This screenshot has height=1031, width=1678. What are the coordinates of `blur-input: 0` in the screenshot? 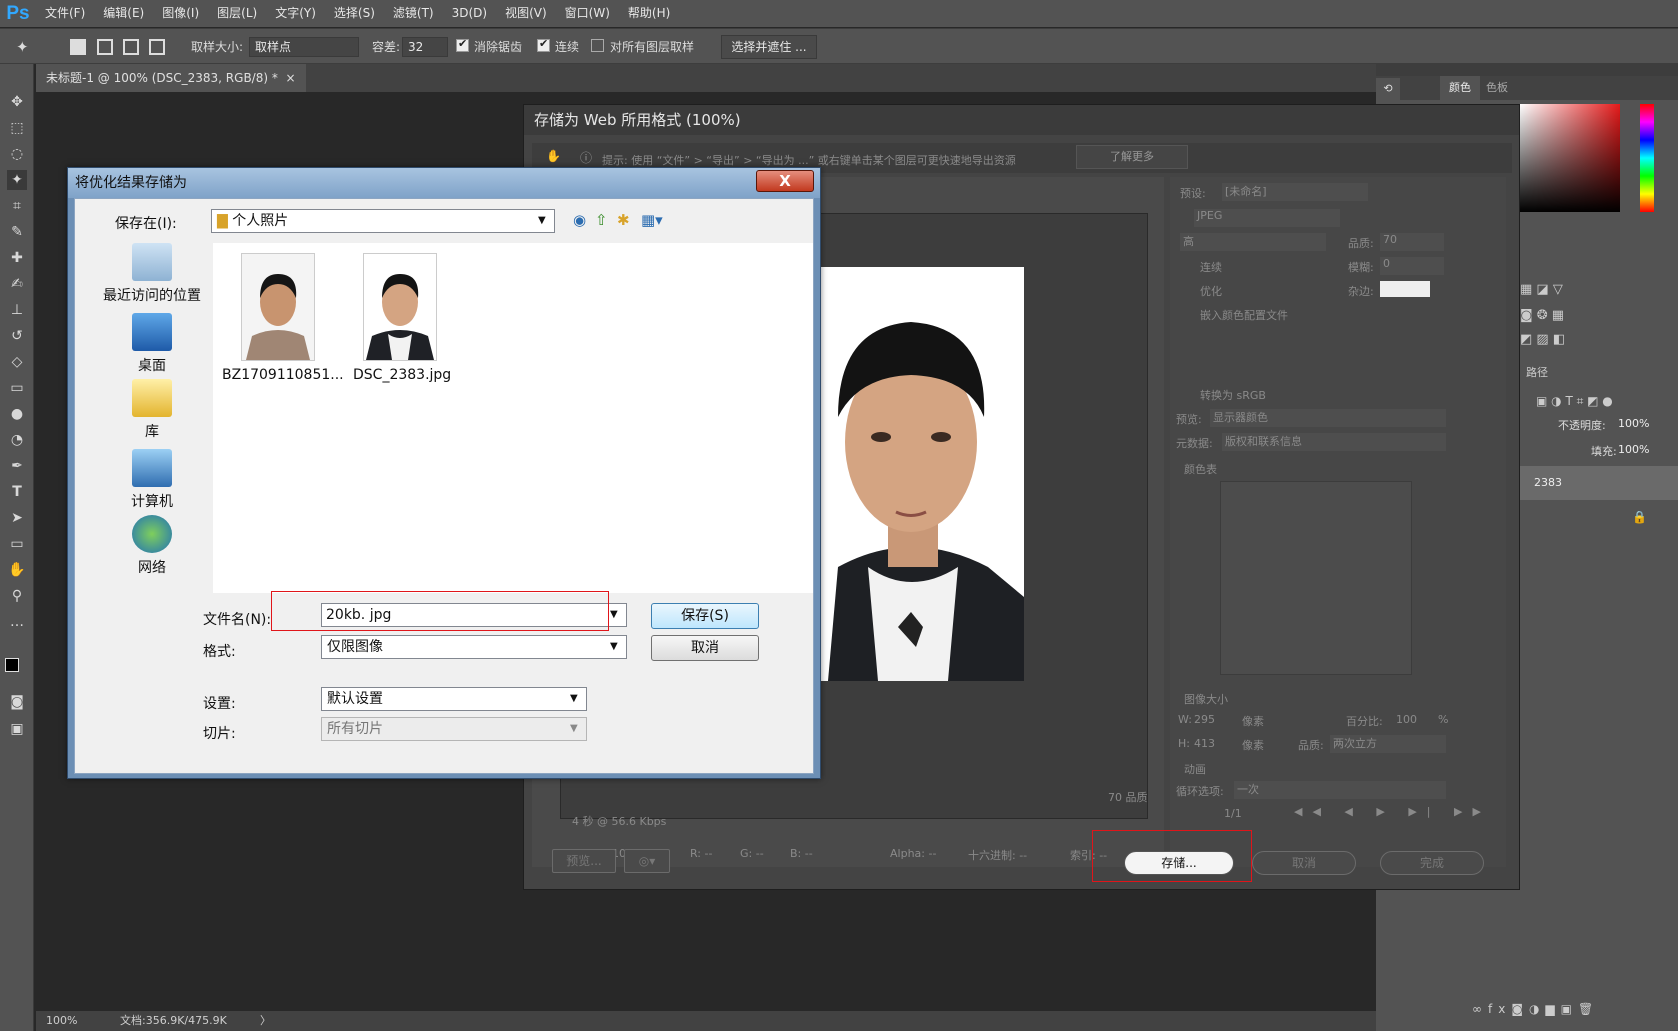 It's located at (1412, 266).